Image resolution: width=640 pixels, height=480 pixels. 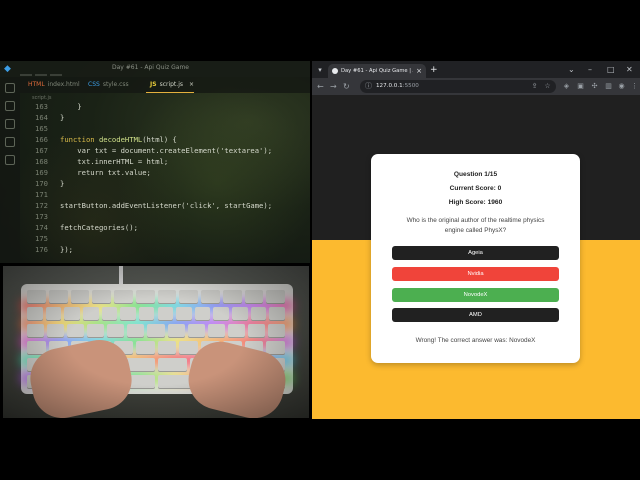 I want to click on site-info-icon: ⓘ, so click(x=368, y=86).